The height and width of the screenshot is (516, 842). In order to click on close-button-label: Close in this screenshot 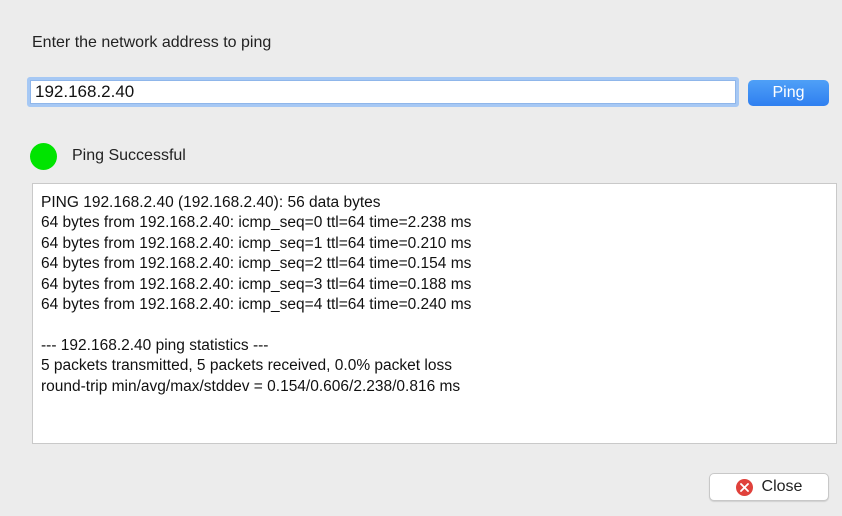, I will do `click(782, 486)`.